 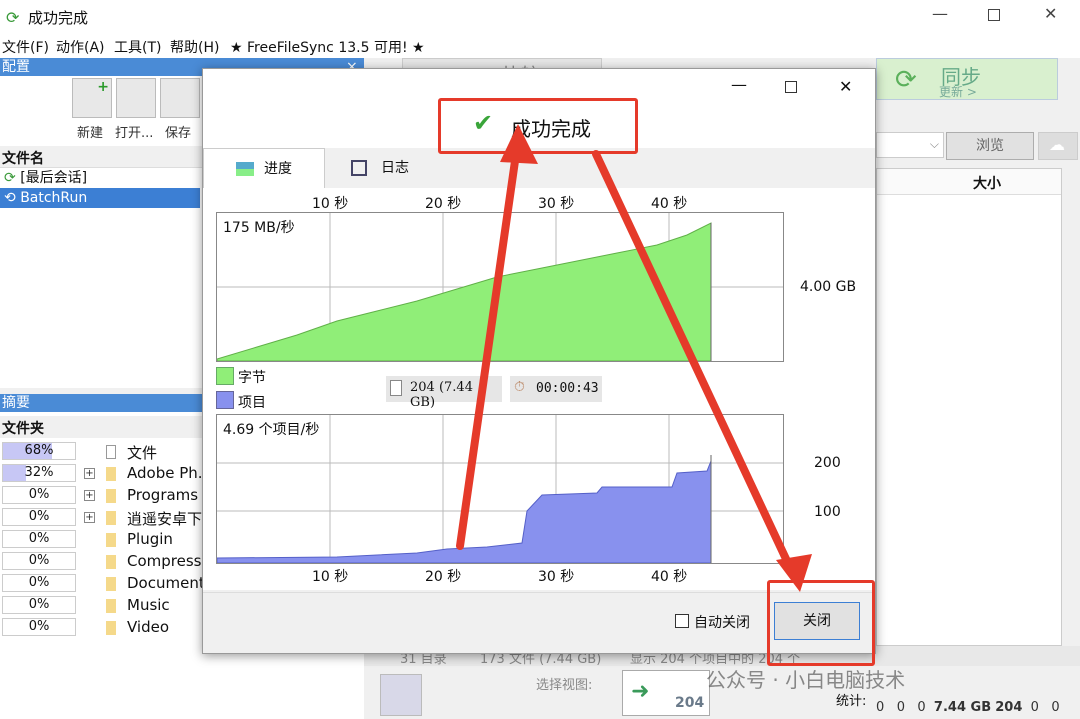 I want to click on sync-big-icon: ⟳, so click(x=906, y=80).